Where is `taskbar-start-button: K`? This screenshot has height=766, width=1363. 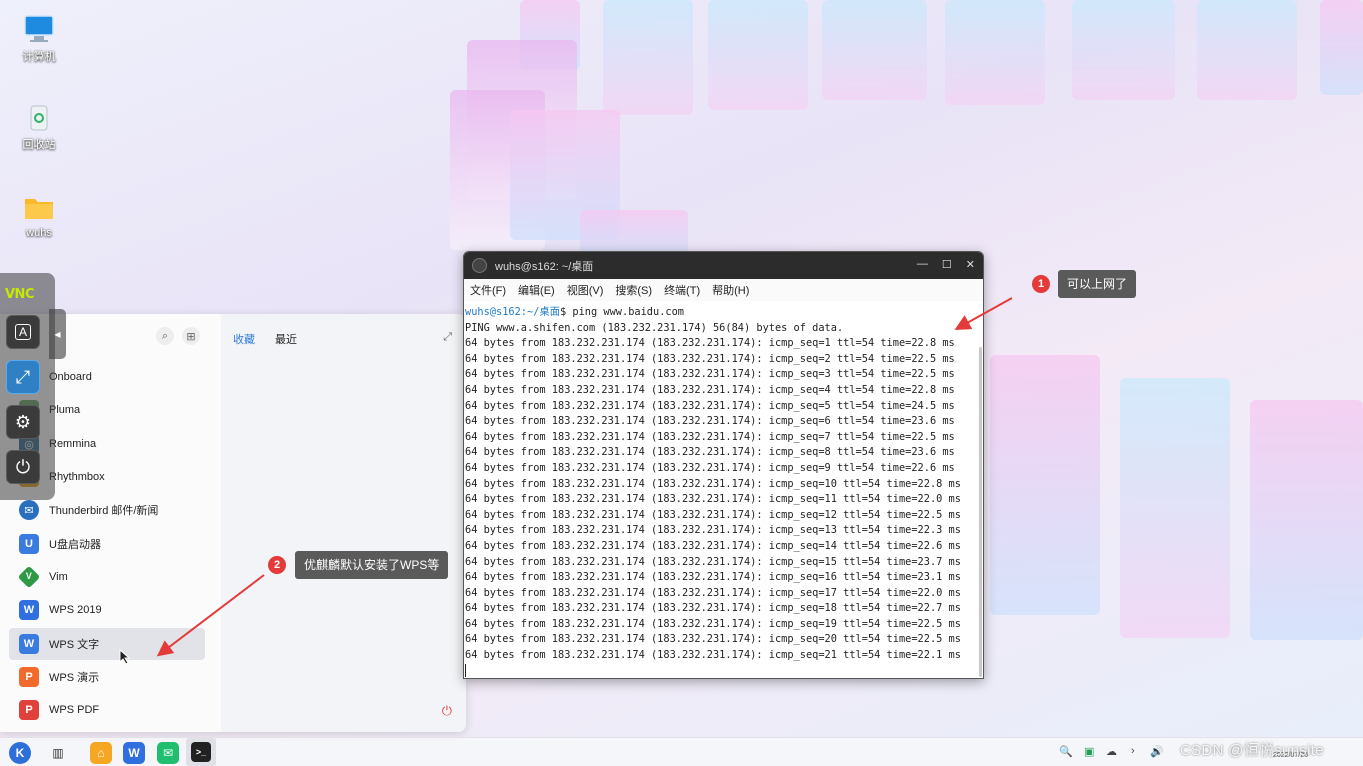 taskbar-start-button: K is located at coordinates (20, 753).